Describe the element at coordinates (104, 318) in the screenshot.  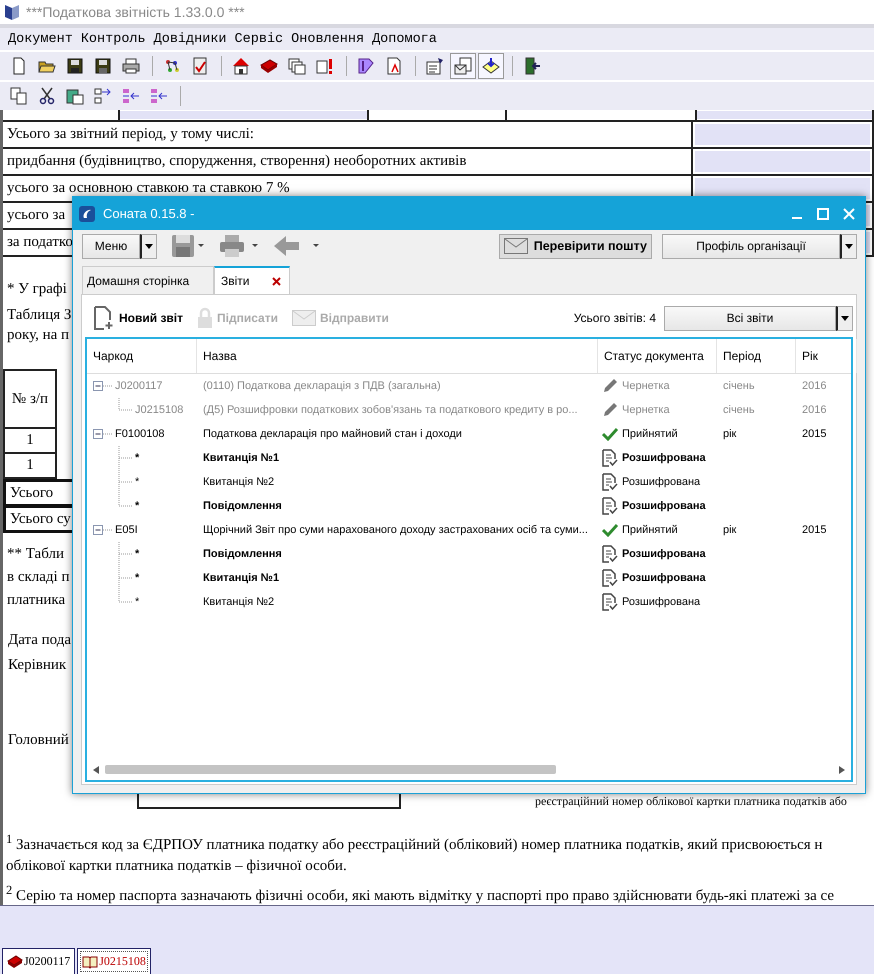
I see `new-document-icon` at that location.